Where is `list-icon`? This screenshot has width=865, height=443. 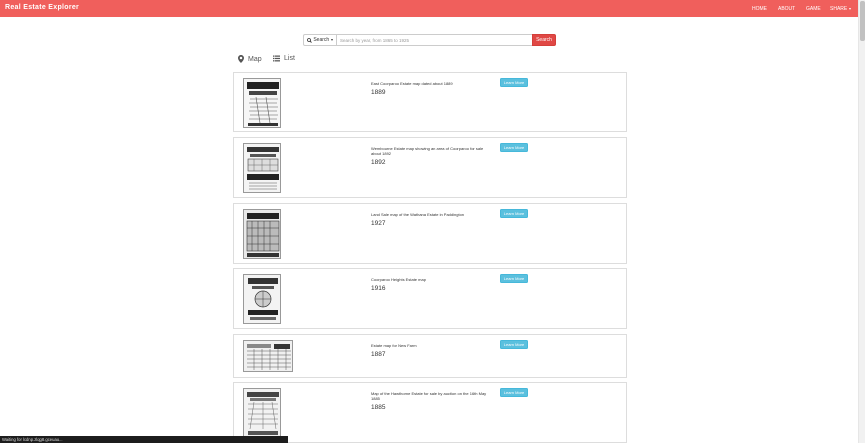
list-icon is located at coordinates (276, 58).